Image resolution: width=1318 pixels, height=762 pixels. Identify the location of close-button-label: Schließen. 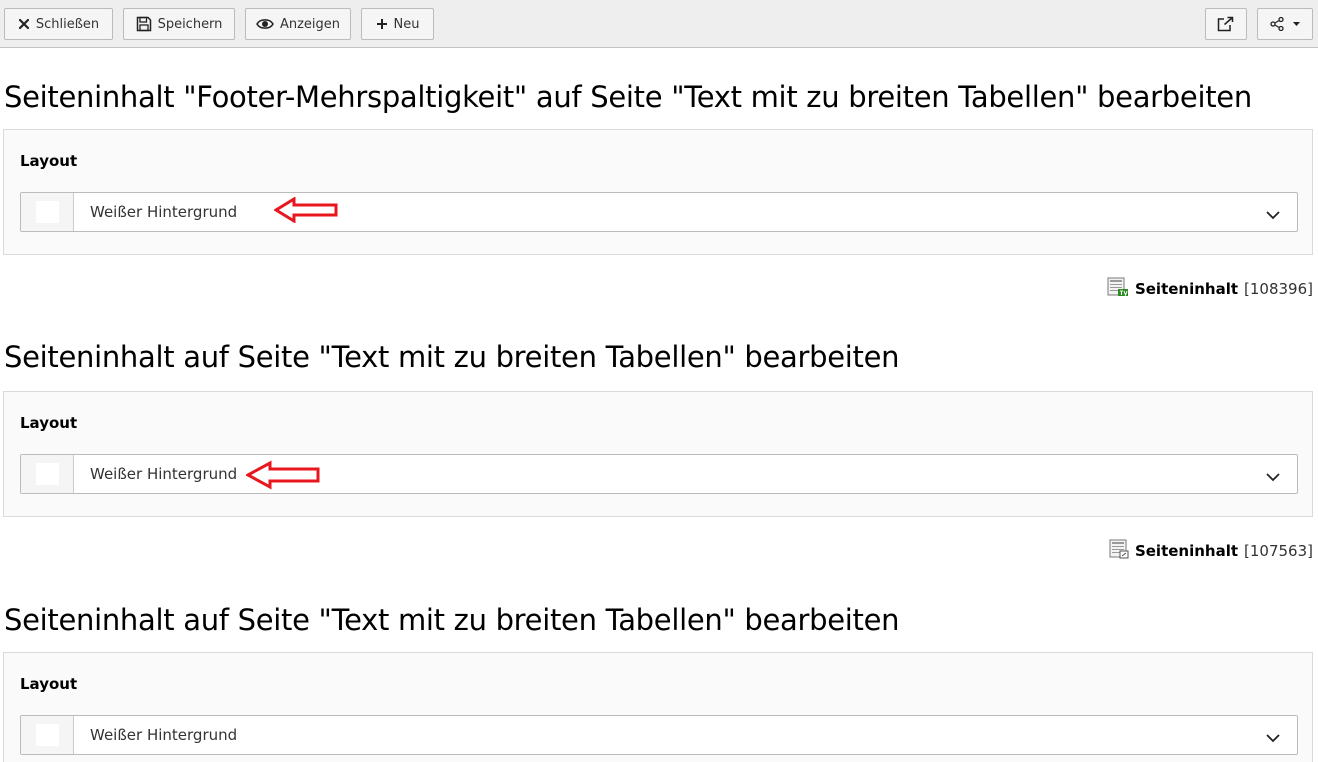
(67, 24).